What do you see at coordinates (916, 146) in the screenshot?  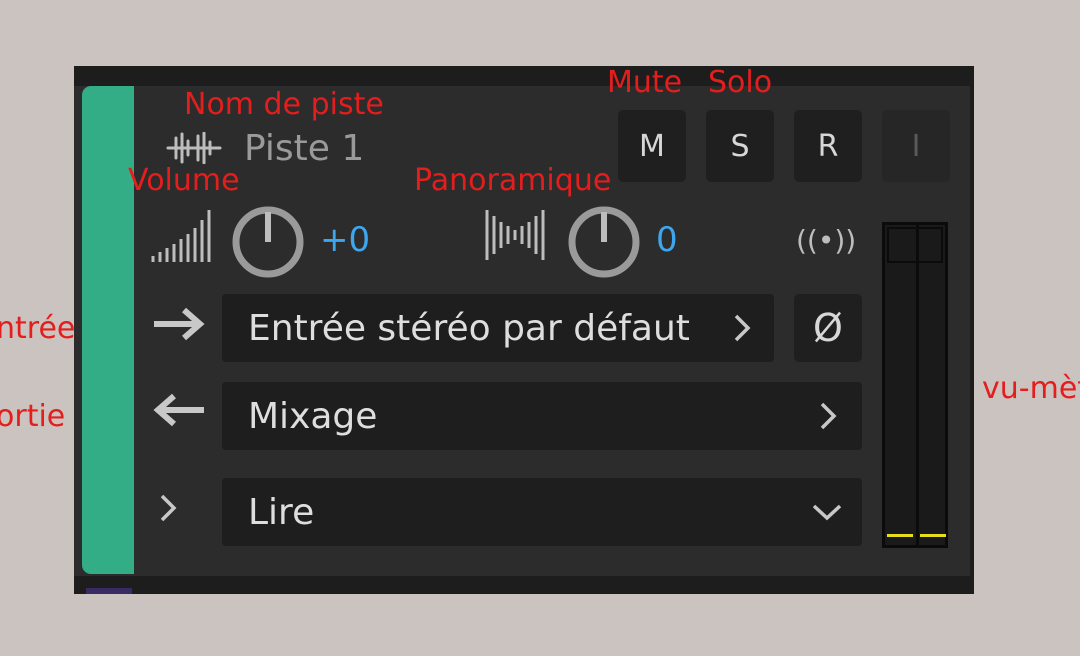 I see `input-monitor-button: I` at bounding box center [916, 146].